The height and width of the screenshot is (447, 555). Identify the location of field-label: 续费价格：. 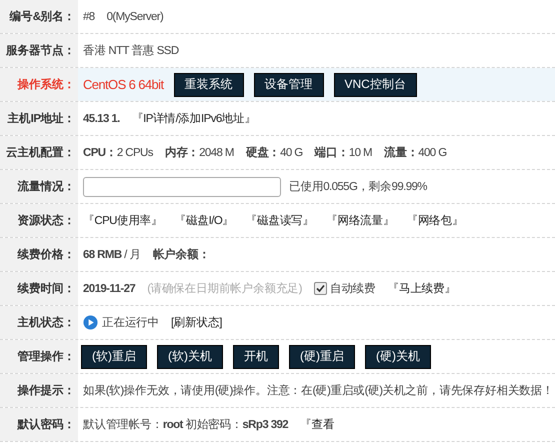
(39, 254).